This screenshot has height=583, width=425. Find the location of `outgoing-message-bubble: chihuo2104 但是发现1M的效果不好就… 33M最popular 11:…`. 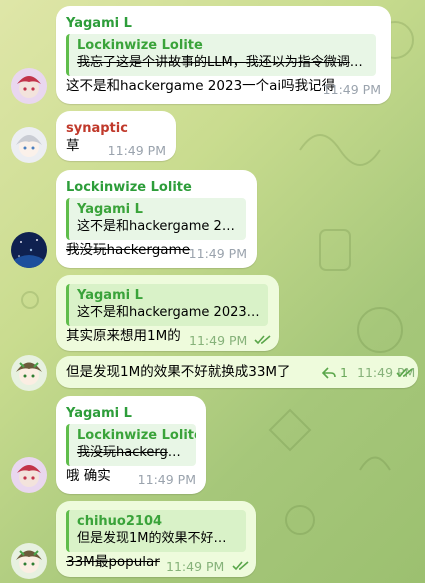

outgoing-message-bubble: chihuo2104 但是发现1M的效果不好就… 33M最popular 11:… is located at coordinates (156, 539).